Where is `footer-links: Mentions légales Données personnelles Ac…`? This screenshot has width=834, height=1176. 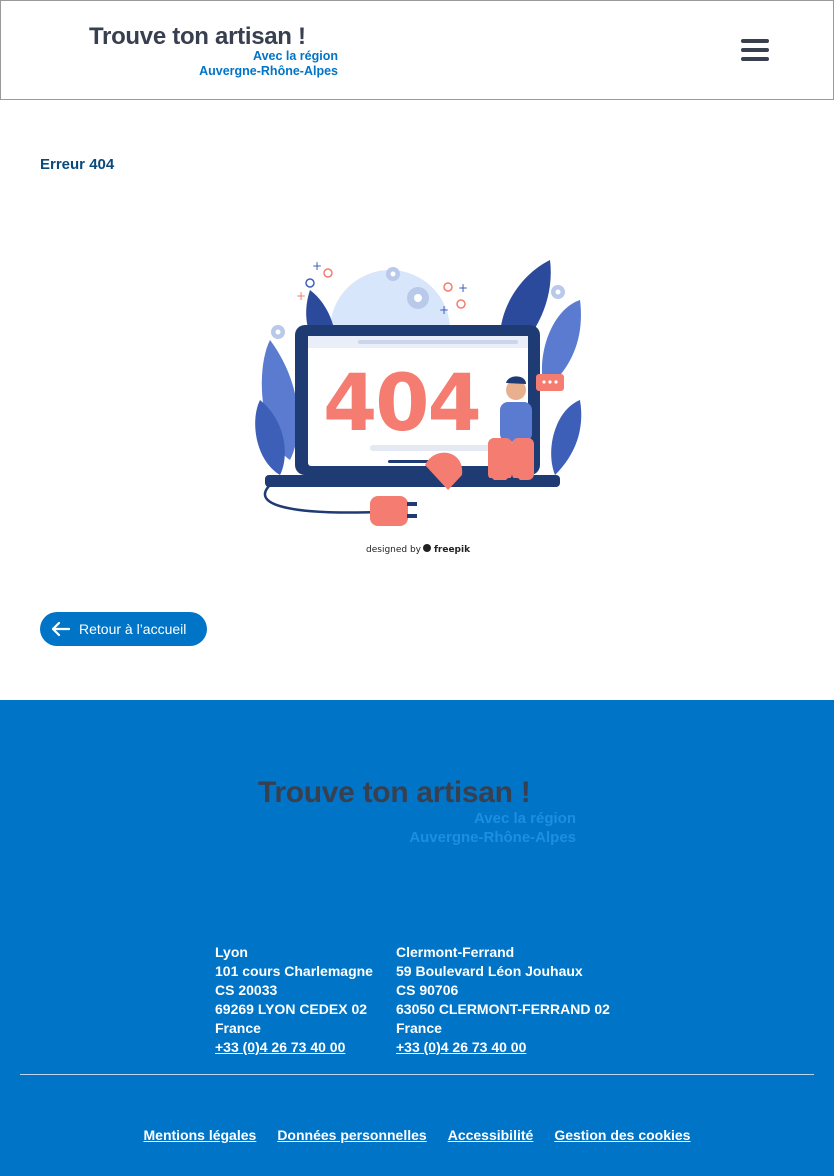 footer-links: Mentions légales Données personnelles Ac… is located at coordinates (417, 1135).